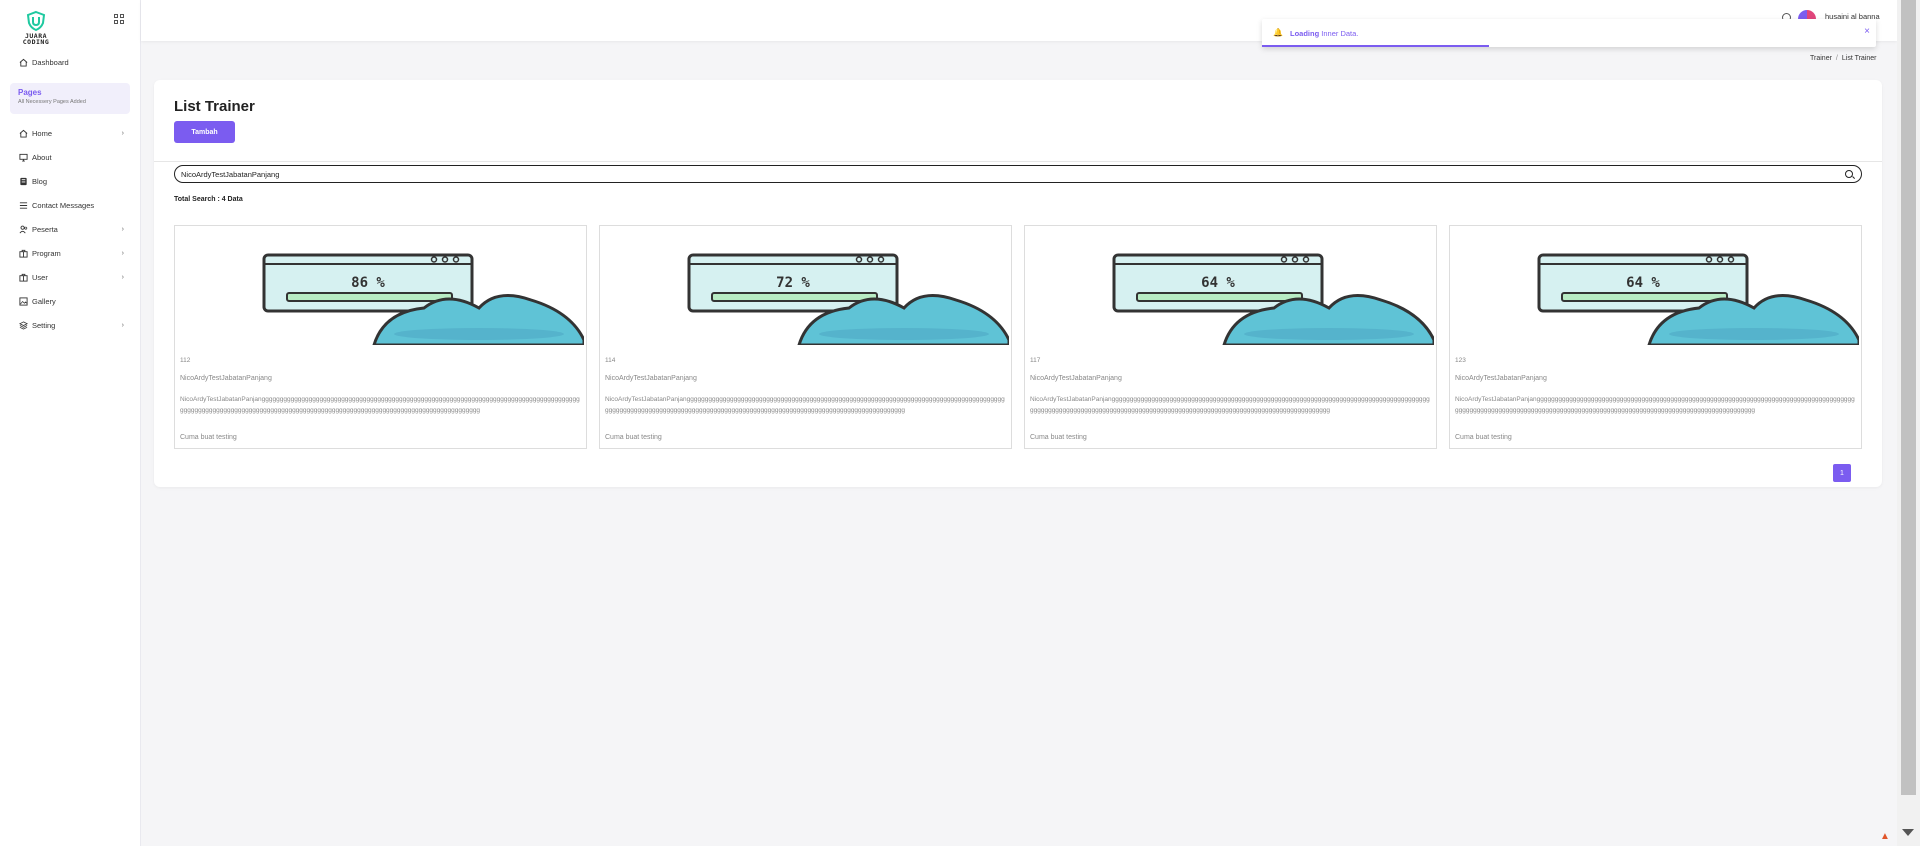 Image resolution: width=1920 pixels, height=846 pixels. Describe the element at coordinates (23, 157) in the screenshot. I see `monitor-icon` at that location.